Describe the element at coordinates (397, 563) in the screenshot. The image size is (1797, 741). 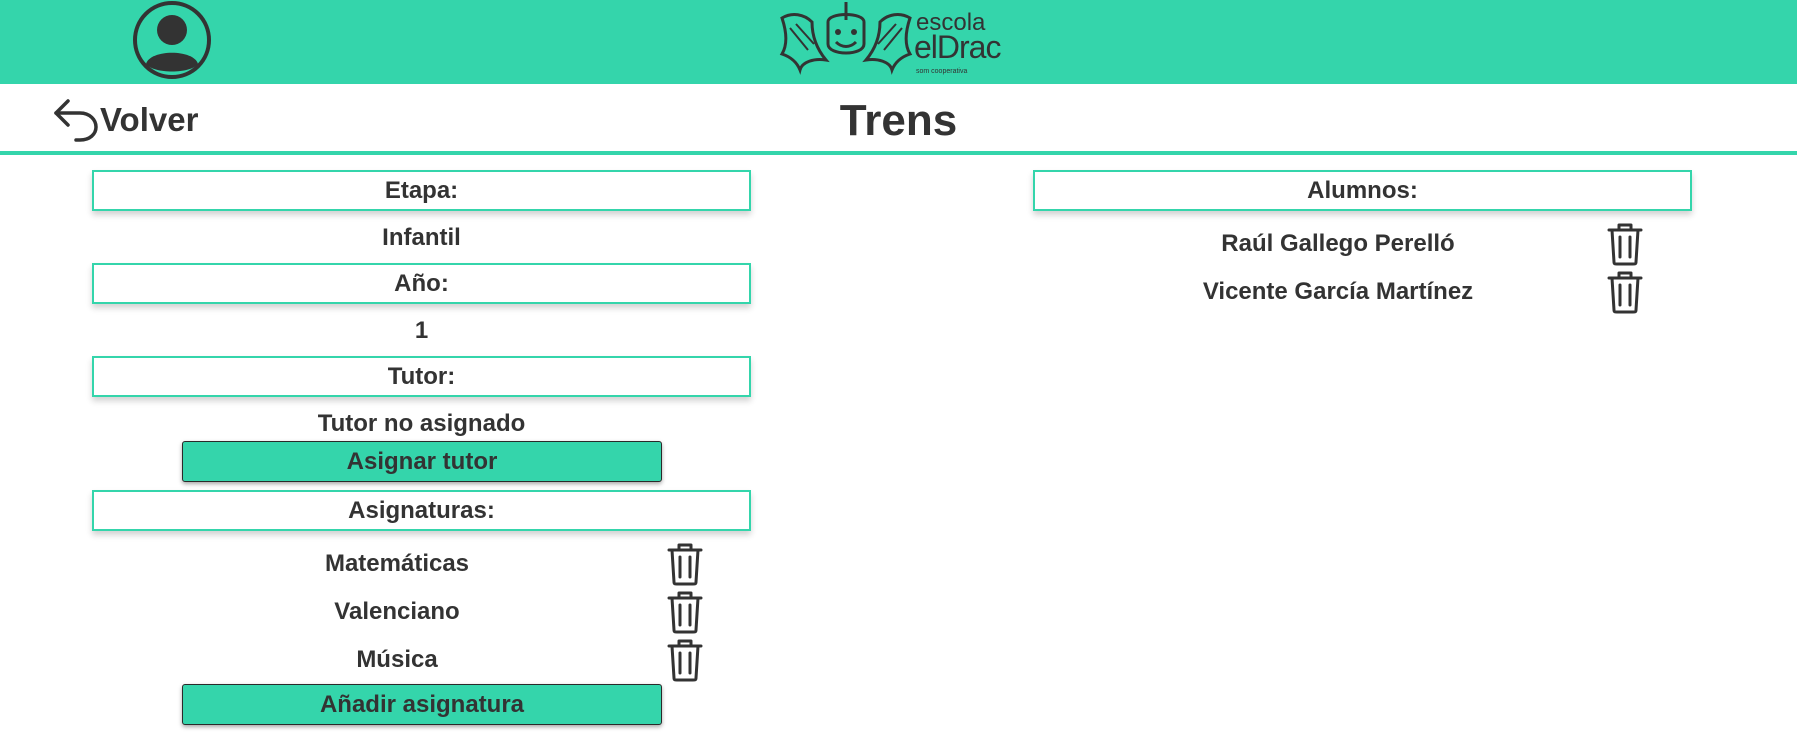
I see `subject-item: Matemáticas` at that location.